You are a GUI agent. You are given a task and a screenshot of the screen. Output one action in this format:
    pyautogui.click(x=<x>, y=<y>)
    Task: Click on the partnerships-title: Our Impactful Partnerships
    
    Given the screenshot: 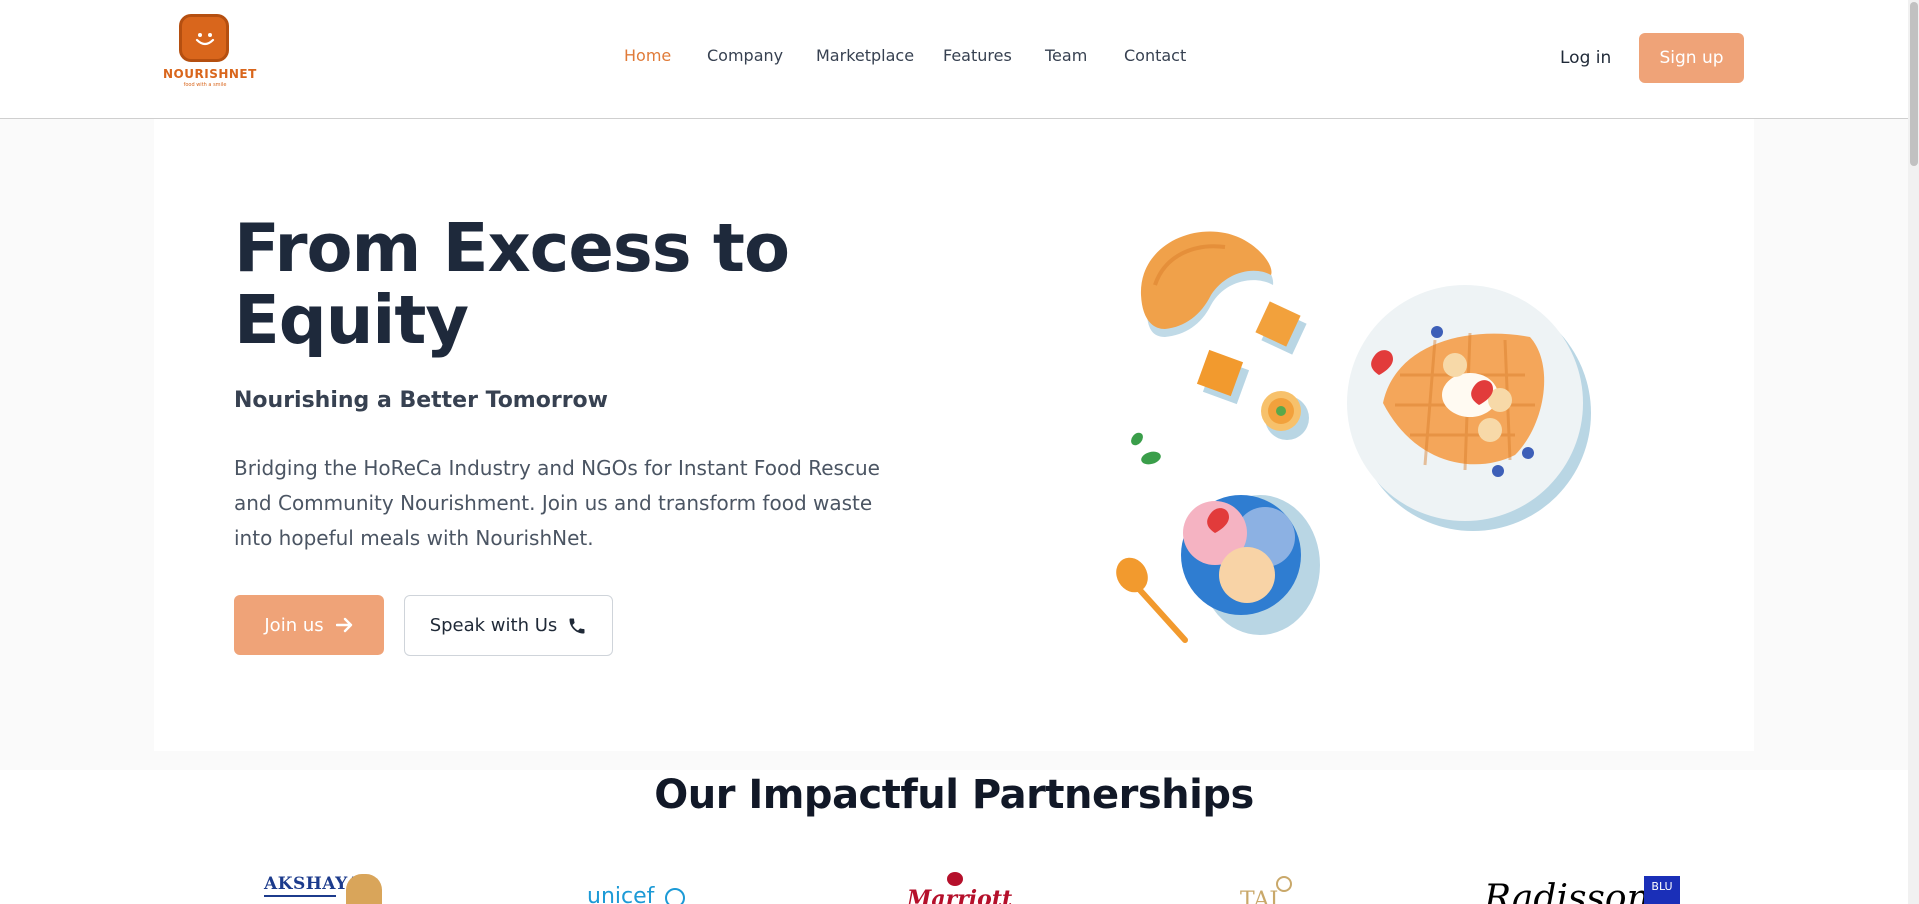 What is the action you would take?
    pyautogui.click(x=954, y=795)
    